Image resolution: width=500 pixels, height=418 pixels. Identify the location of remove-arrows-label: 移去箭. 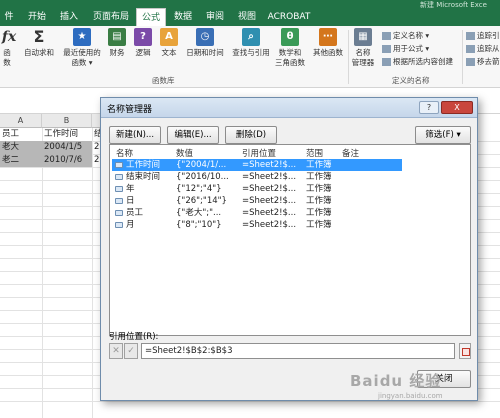
(488, 61).